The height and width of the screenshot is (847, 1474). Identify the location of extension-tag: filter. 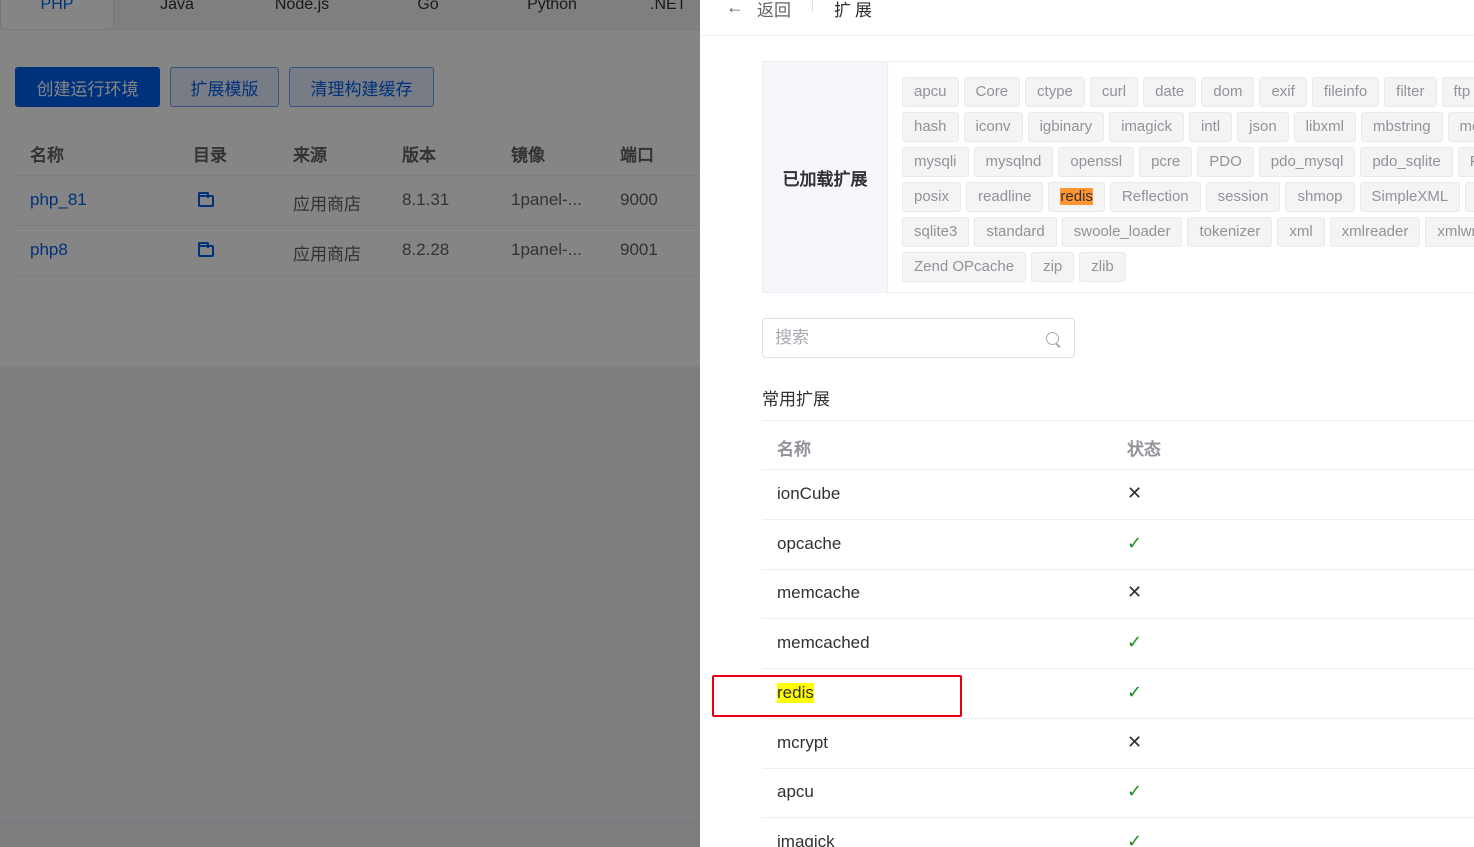
(1410, 92).